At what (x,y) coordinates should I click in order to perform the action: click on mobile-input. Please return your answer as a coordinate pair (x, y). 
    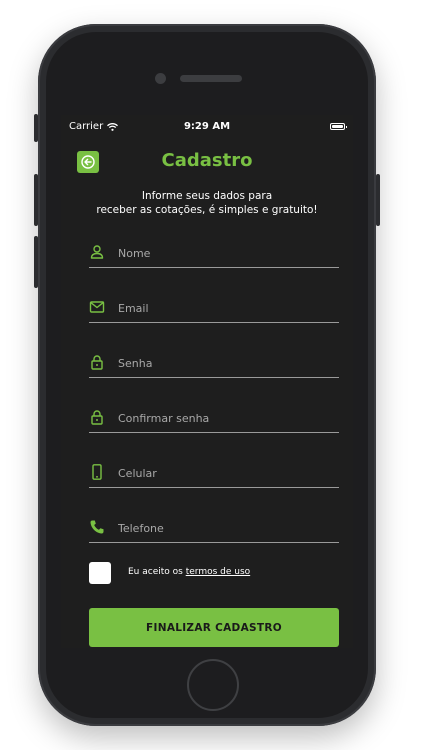
    Looking at the image, I should click on (225, 473).